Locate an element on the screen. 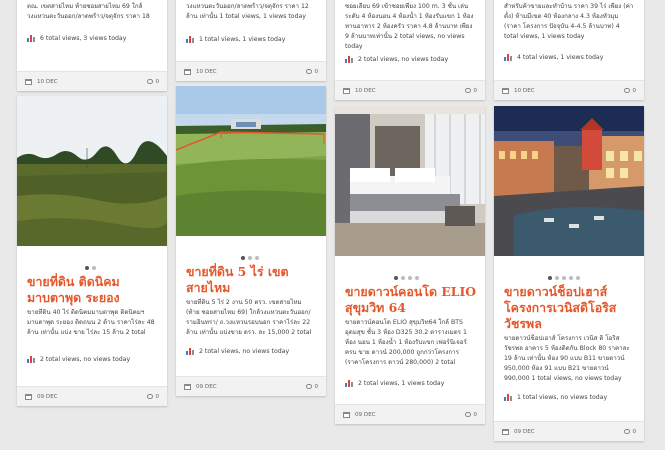 Image resolution: width=665 pixels, height=450 pixels. view-stats: 2 total views, 1 views today is located at coordinates (410, 383).